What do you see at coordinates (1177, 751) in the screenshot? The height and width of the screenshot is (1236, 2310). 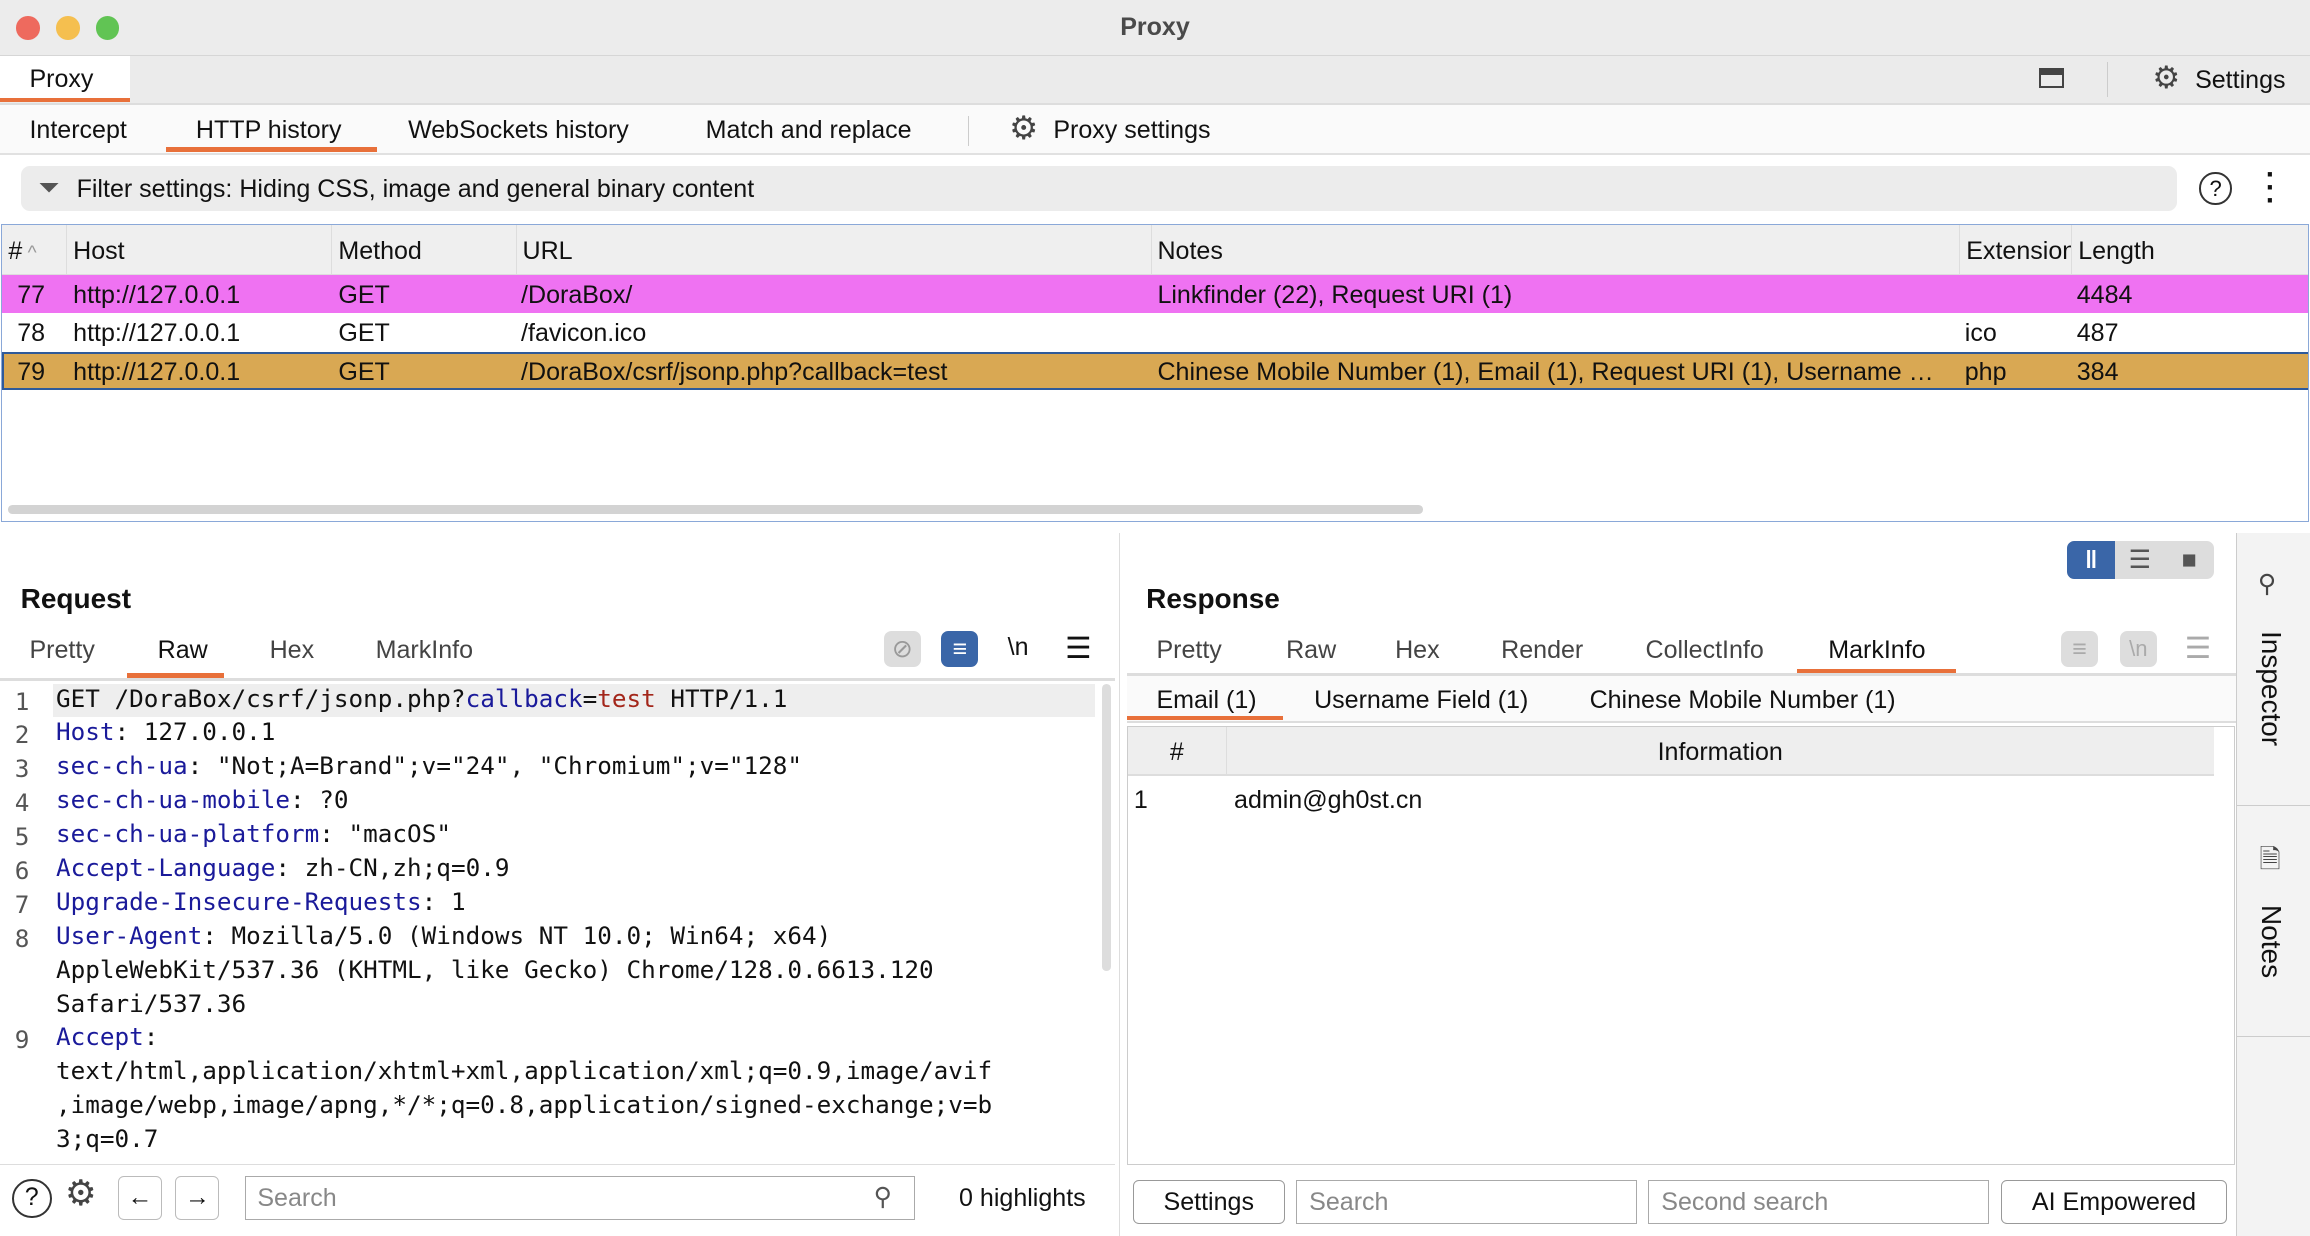 I see `column-header-number: #` at bounding box center [1177, 751].